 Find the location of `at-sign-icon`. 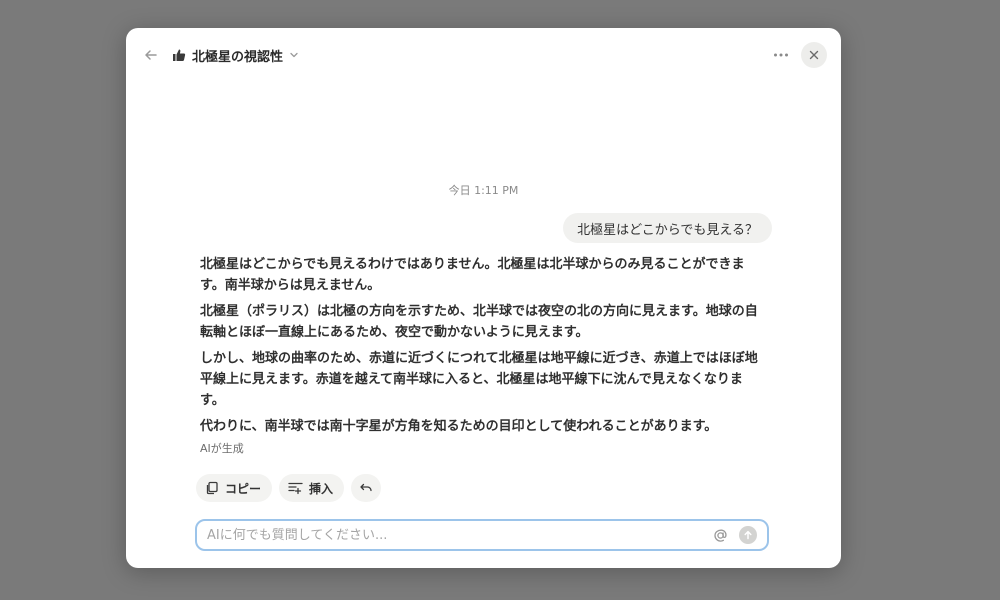

at-sign-icon is located at coordinates (720, 535).